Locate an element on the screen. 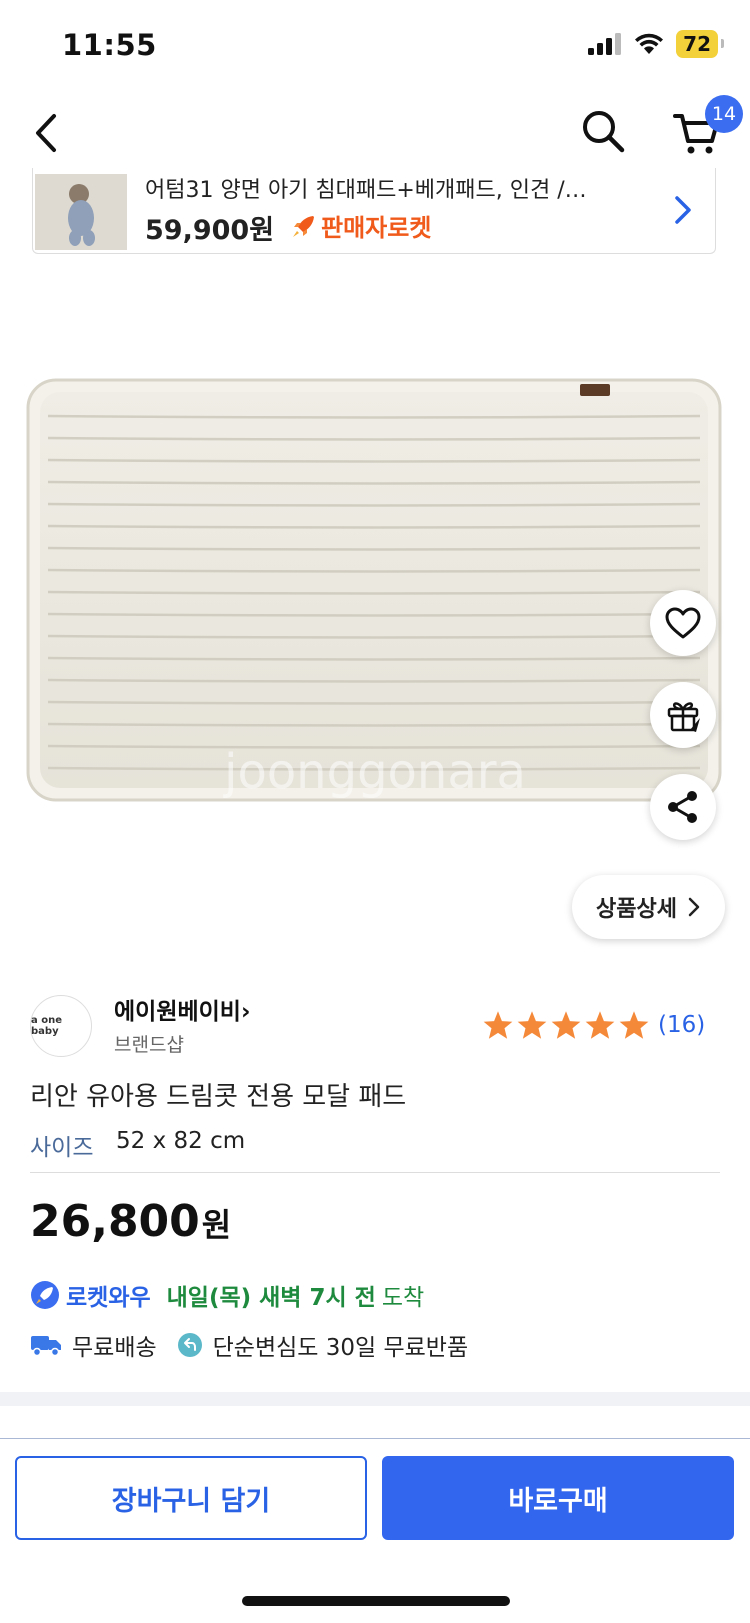 This screenshot has height=1623, width=750. cart-count-badge: 14 is located at coordinates (724, 114).